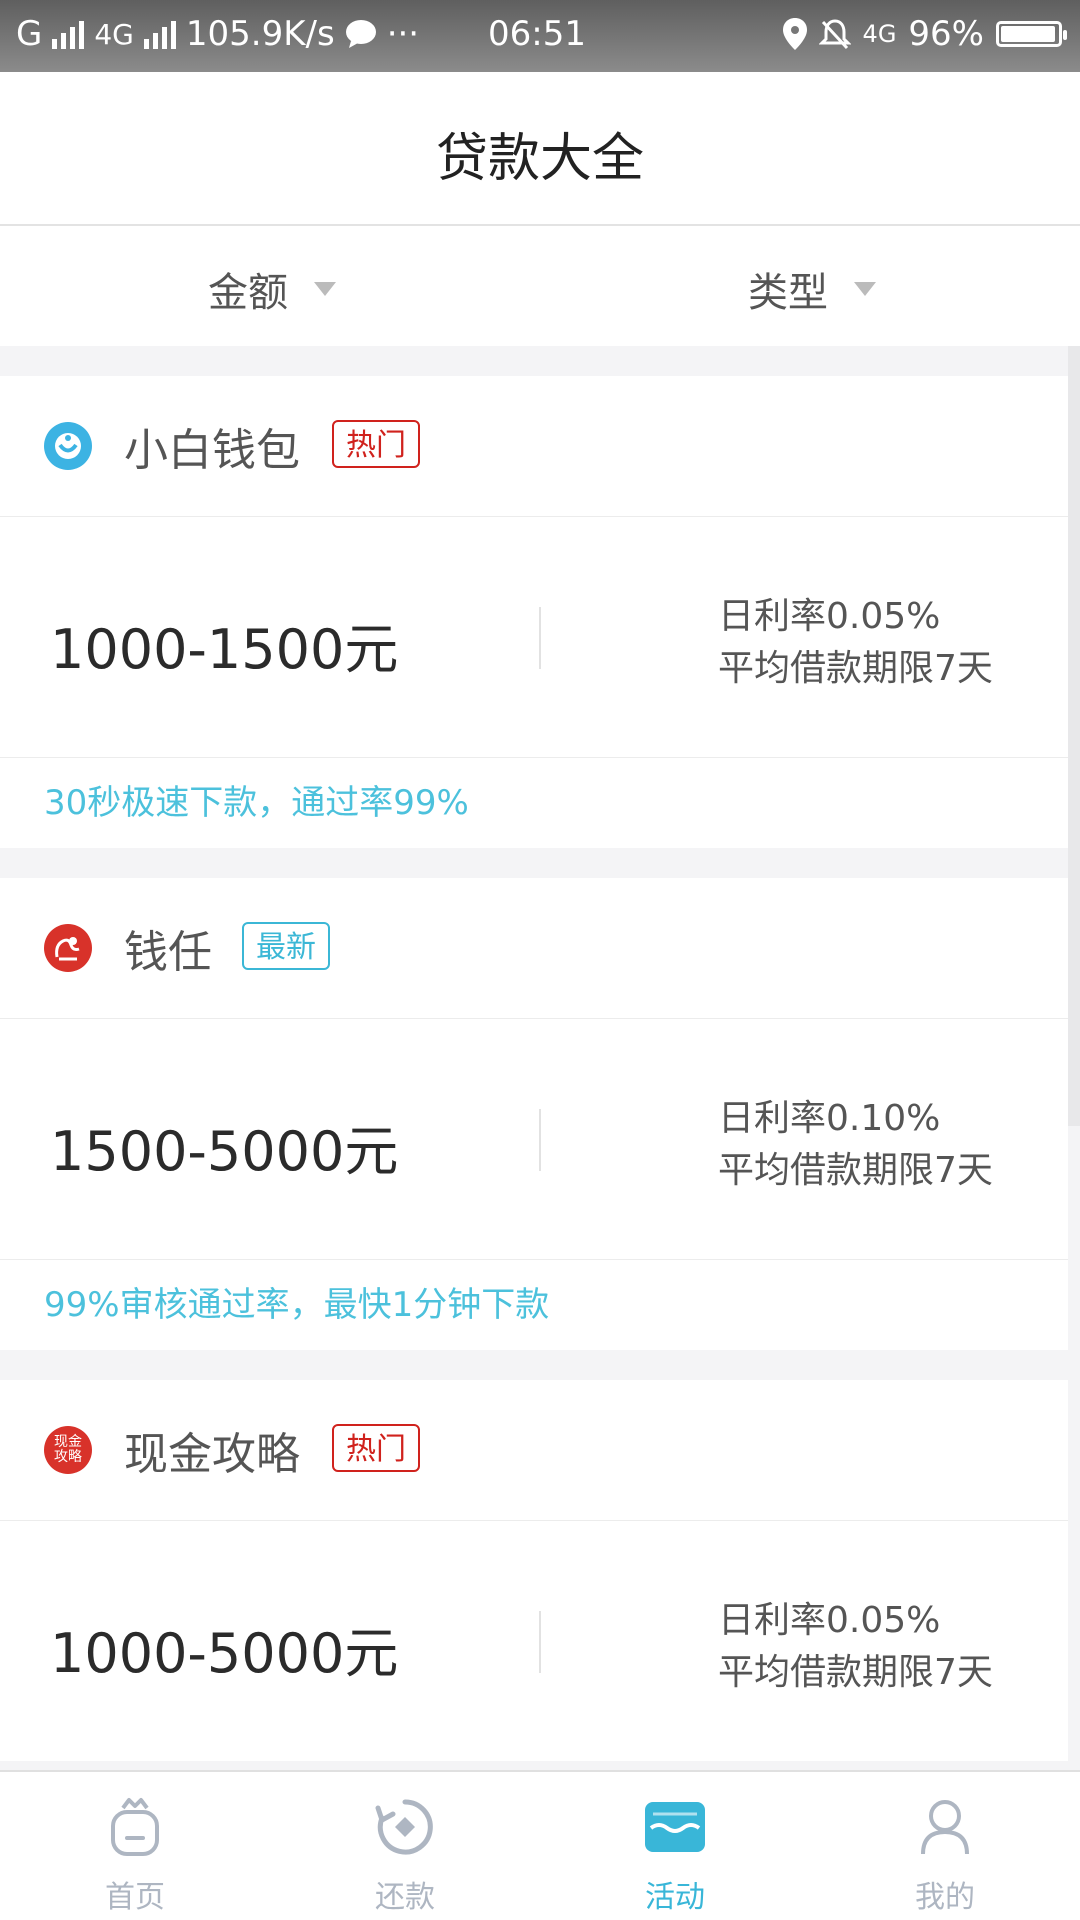  What do you see at coordinates (403, 34) in the screenshot?
I see `more-dots: ···` at bounding box center [403, 34].